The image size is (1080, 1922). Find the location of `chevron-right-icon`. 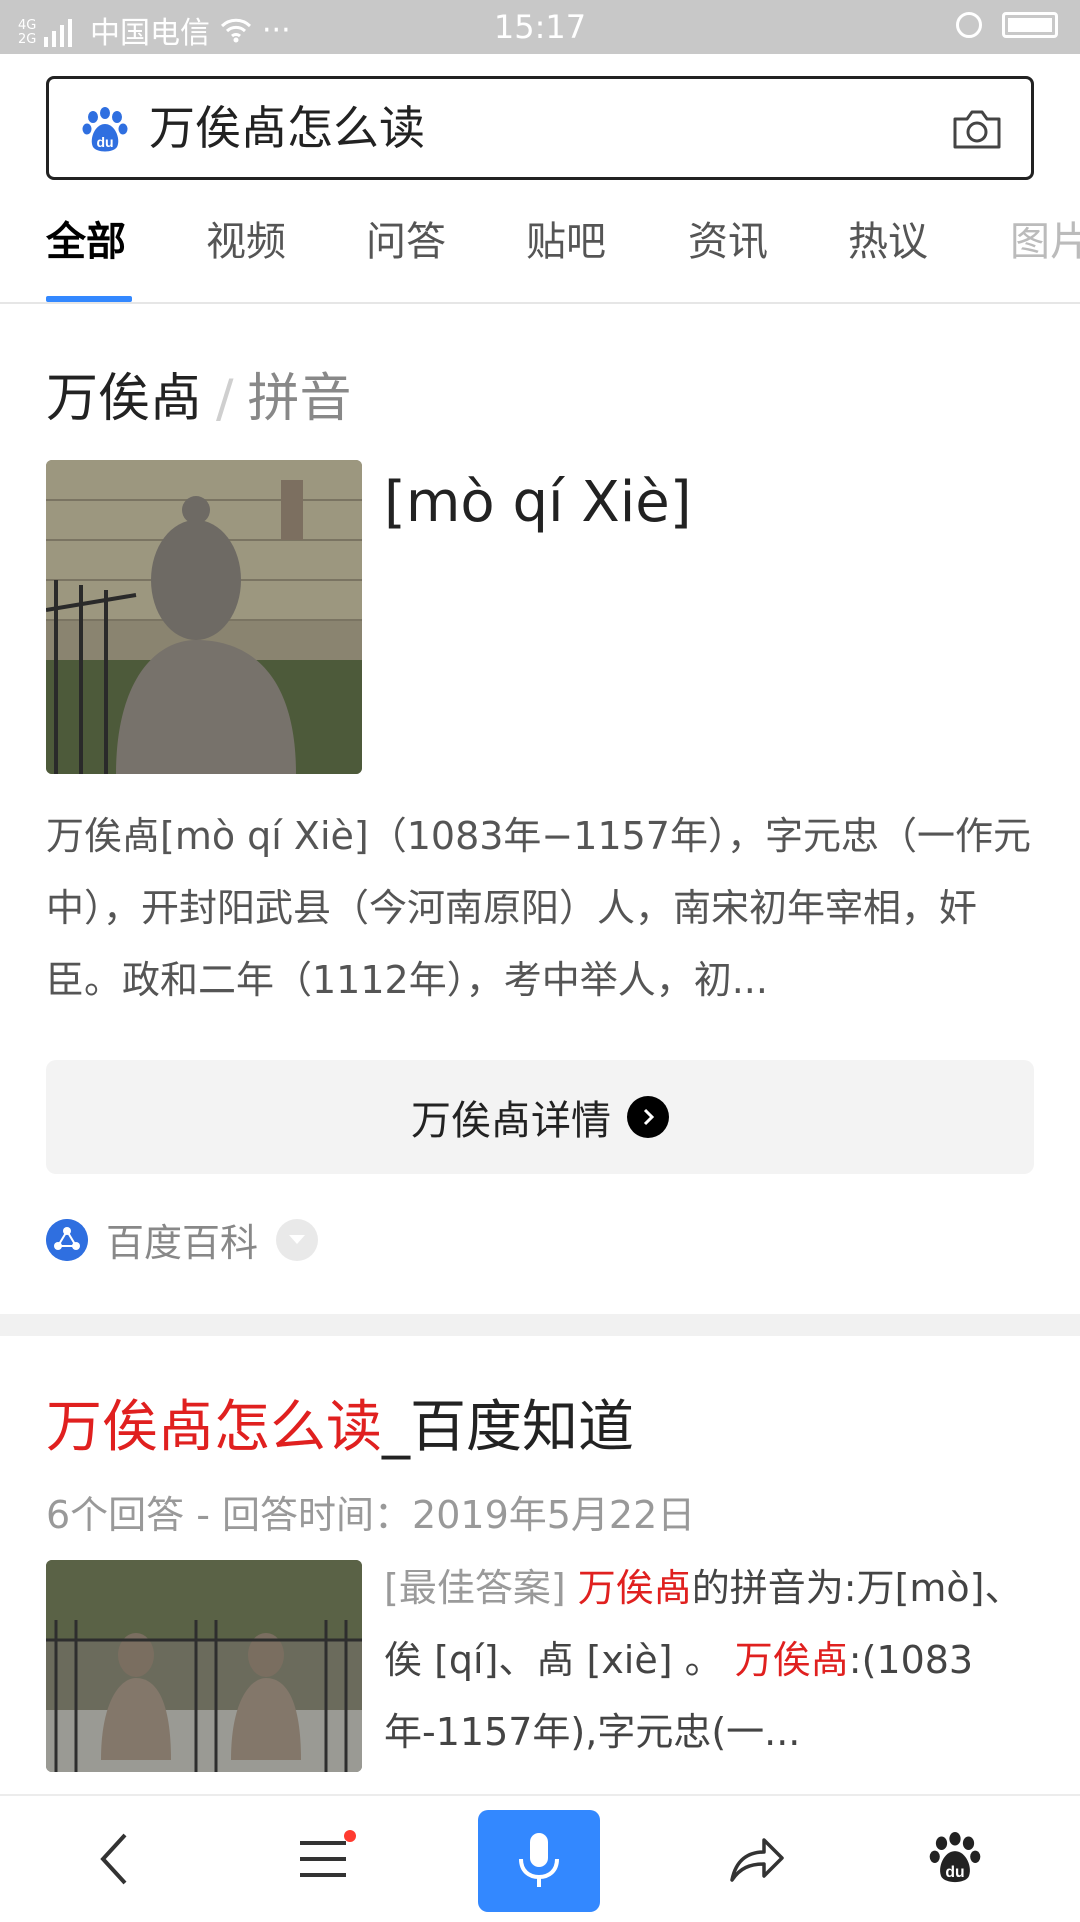

chevron-right-icon is located at coordinates (648, 1117).